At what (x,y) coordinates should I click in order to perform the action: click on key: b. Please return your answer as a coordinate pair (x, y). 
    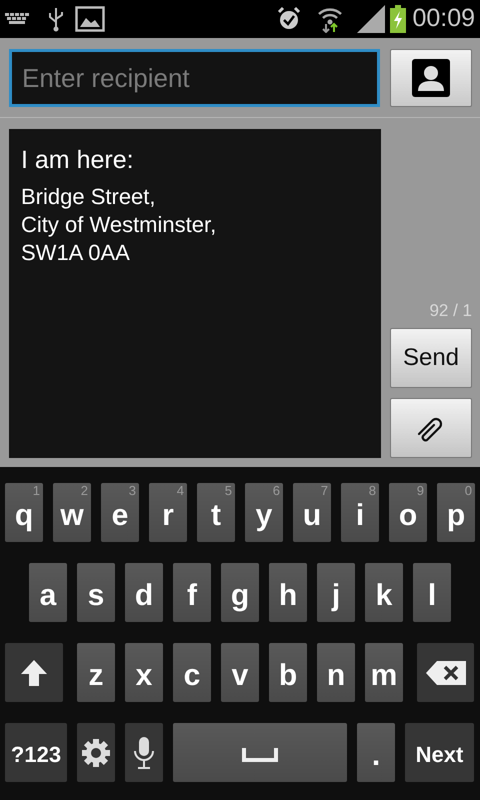
    Looking at the image, I should click on (288, 672).